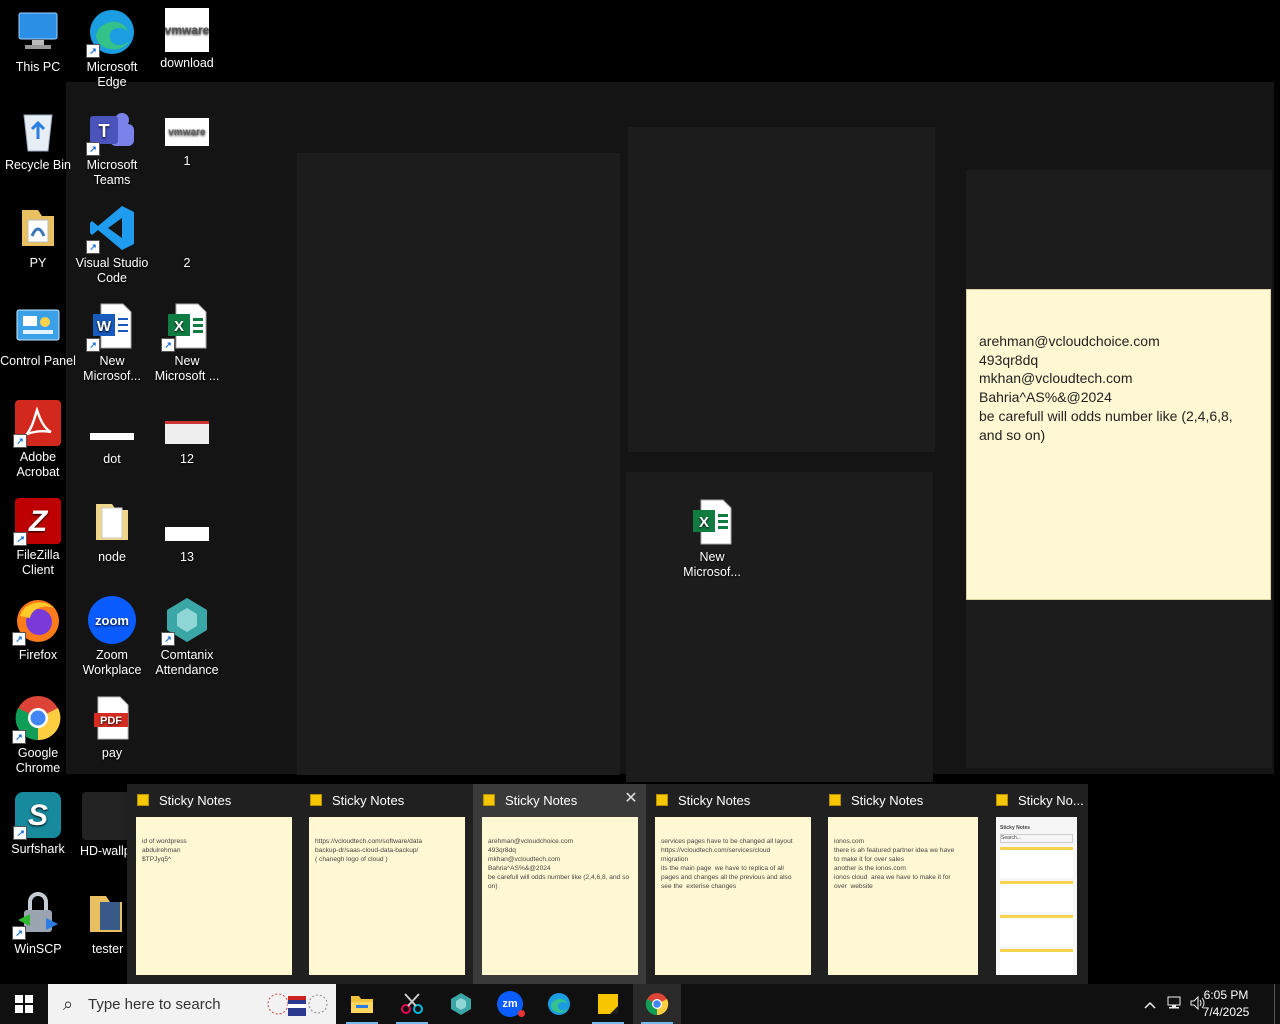 This screenshot has width=1280, height=1024. What do you see at coordinates (38, 824) in the screenshot?
I see `desktop-icon-surfshark: S ↗ Surfshark` at bounding box center [38, 824].